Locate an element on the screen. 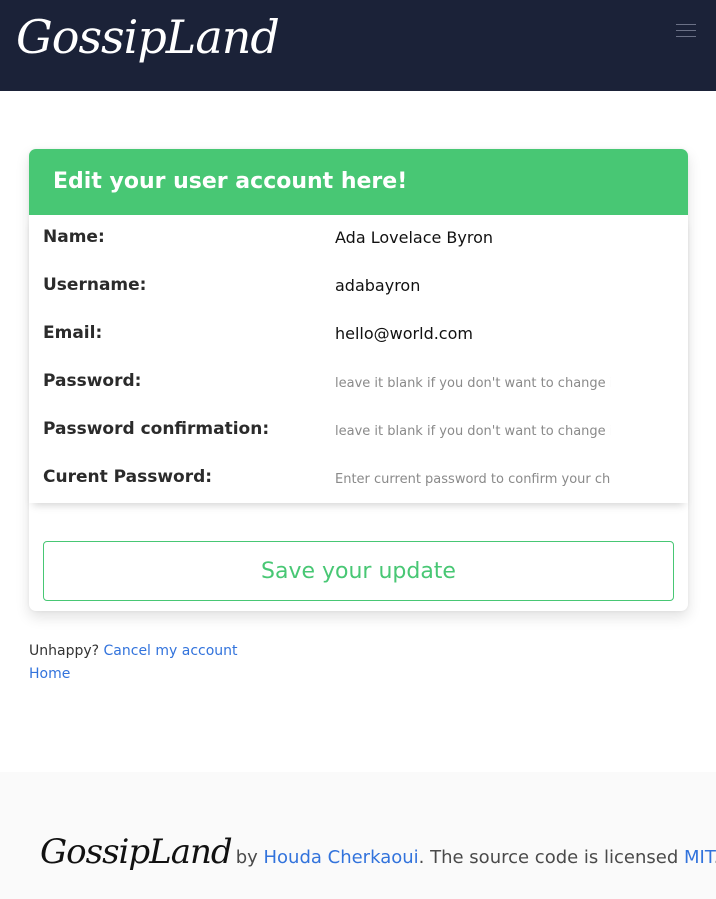 This screenshot has height=899, width=716. name-field is located at coordinates (473, 237).